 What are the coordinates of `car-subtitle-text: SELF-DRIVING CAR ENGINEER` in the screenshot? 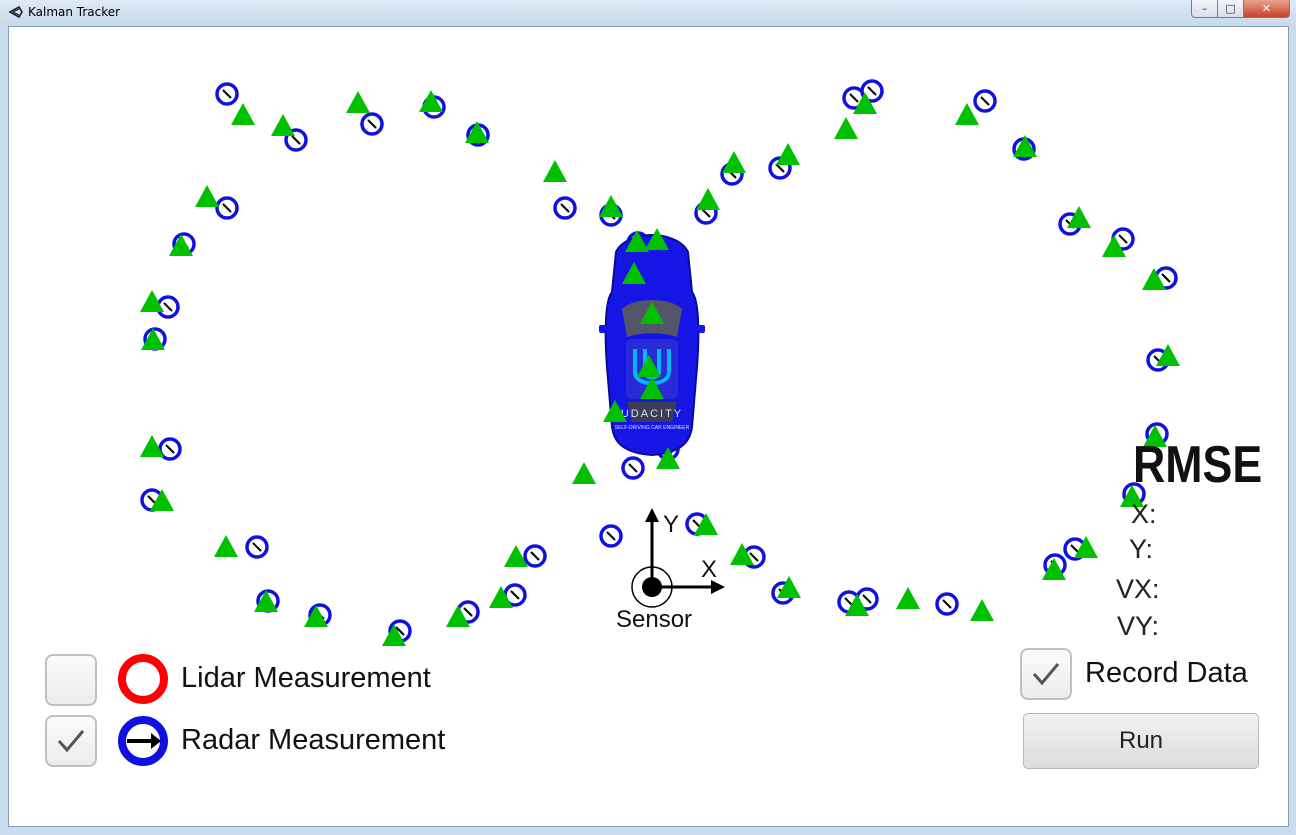 It's located at (652, 428).